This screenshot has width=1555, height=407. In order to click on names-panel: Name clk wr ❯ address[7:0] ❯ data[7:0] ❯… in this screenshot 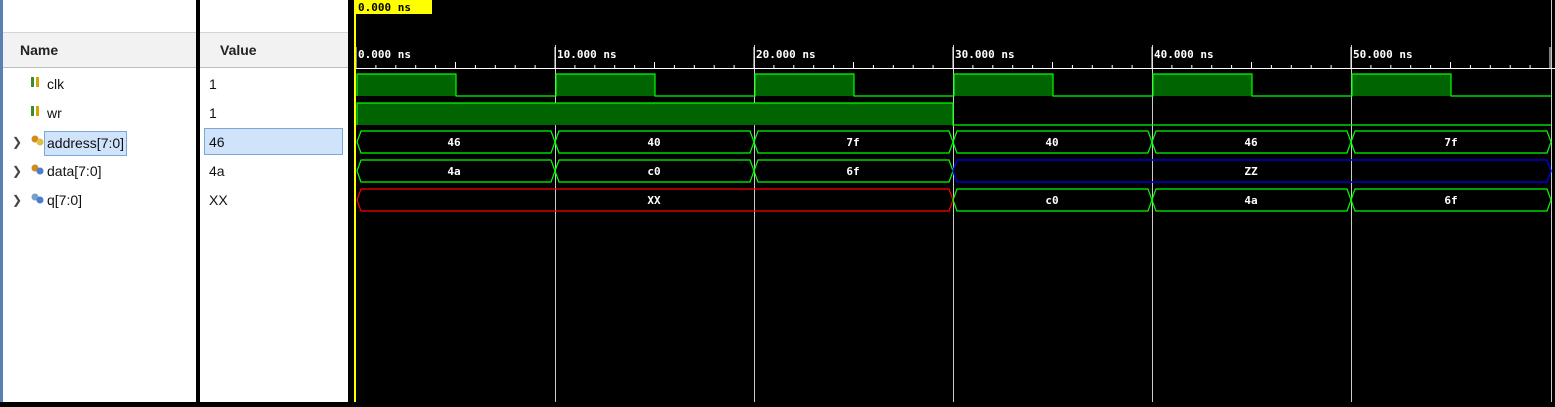, I will do `click(98, 201)`.